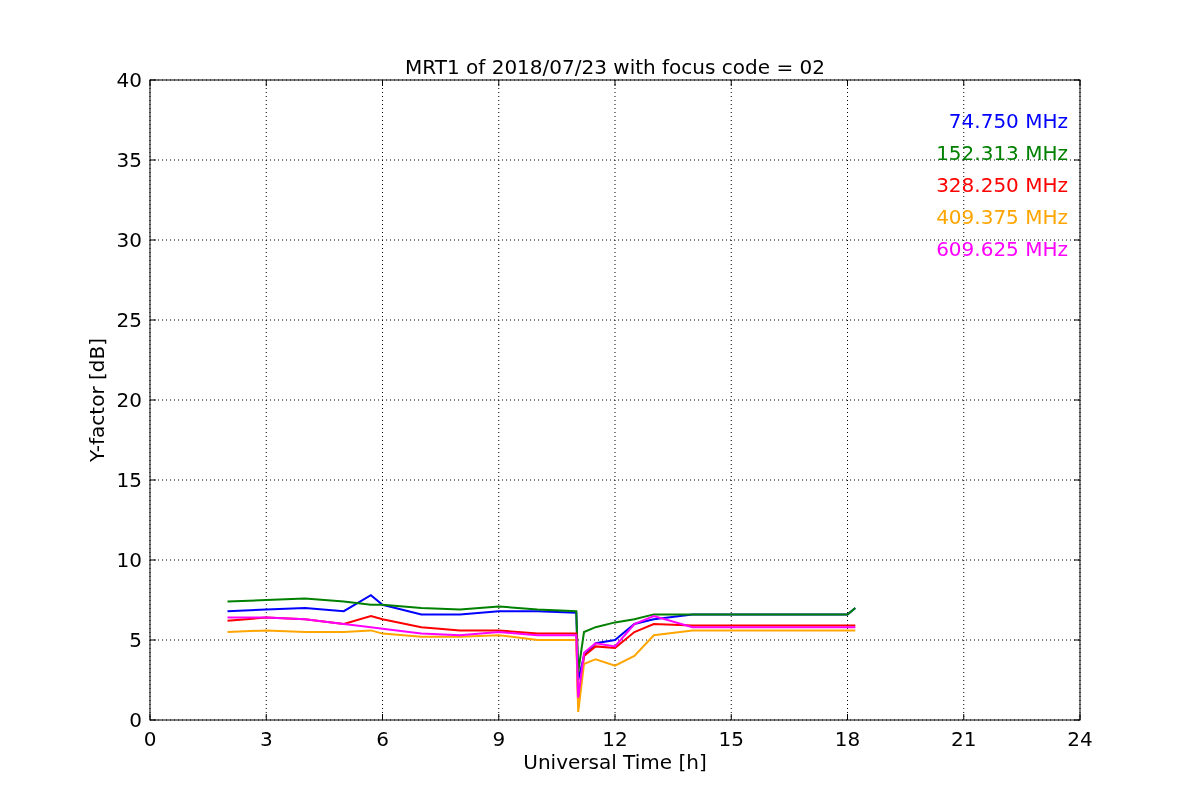 The height and width of the screenshot is (800, 1200). What do you see at coordinates (499, 739) in the screenshot?
I see `tick-label: 9` at bounding box center [499, 739].